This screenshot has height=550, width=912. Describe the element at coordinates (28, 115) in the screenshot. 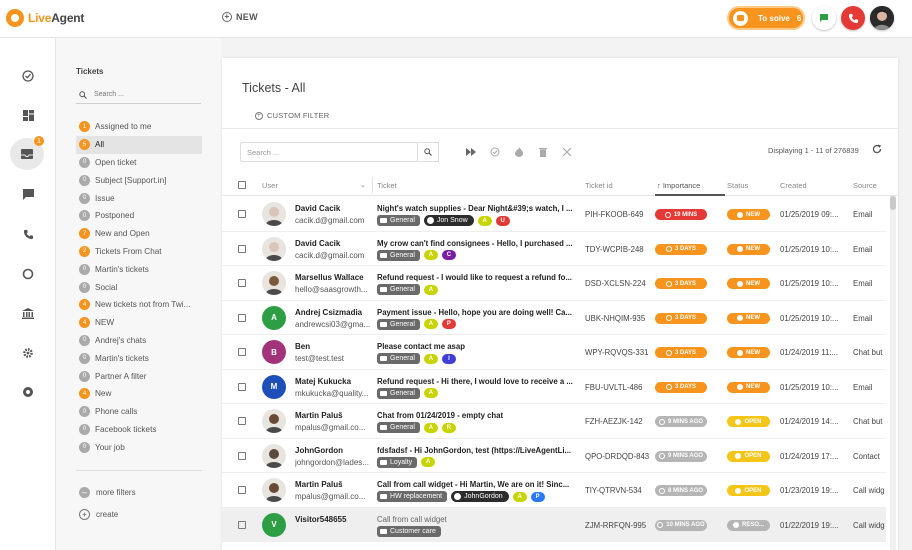

I see `nav-dashboard-icon` at that location.